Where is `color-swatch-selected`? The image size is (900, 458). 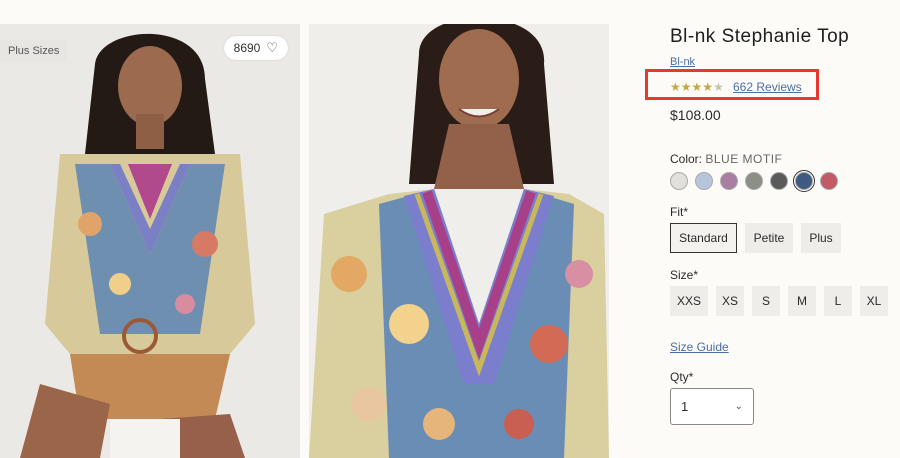
color-swatch-selected is located at coordinates (804, 181).